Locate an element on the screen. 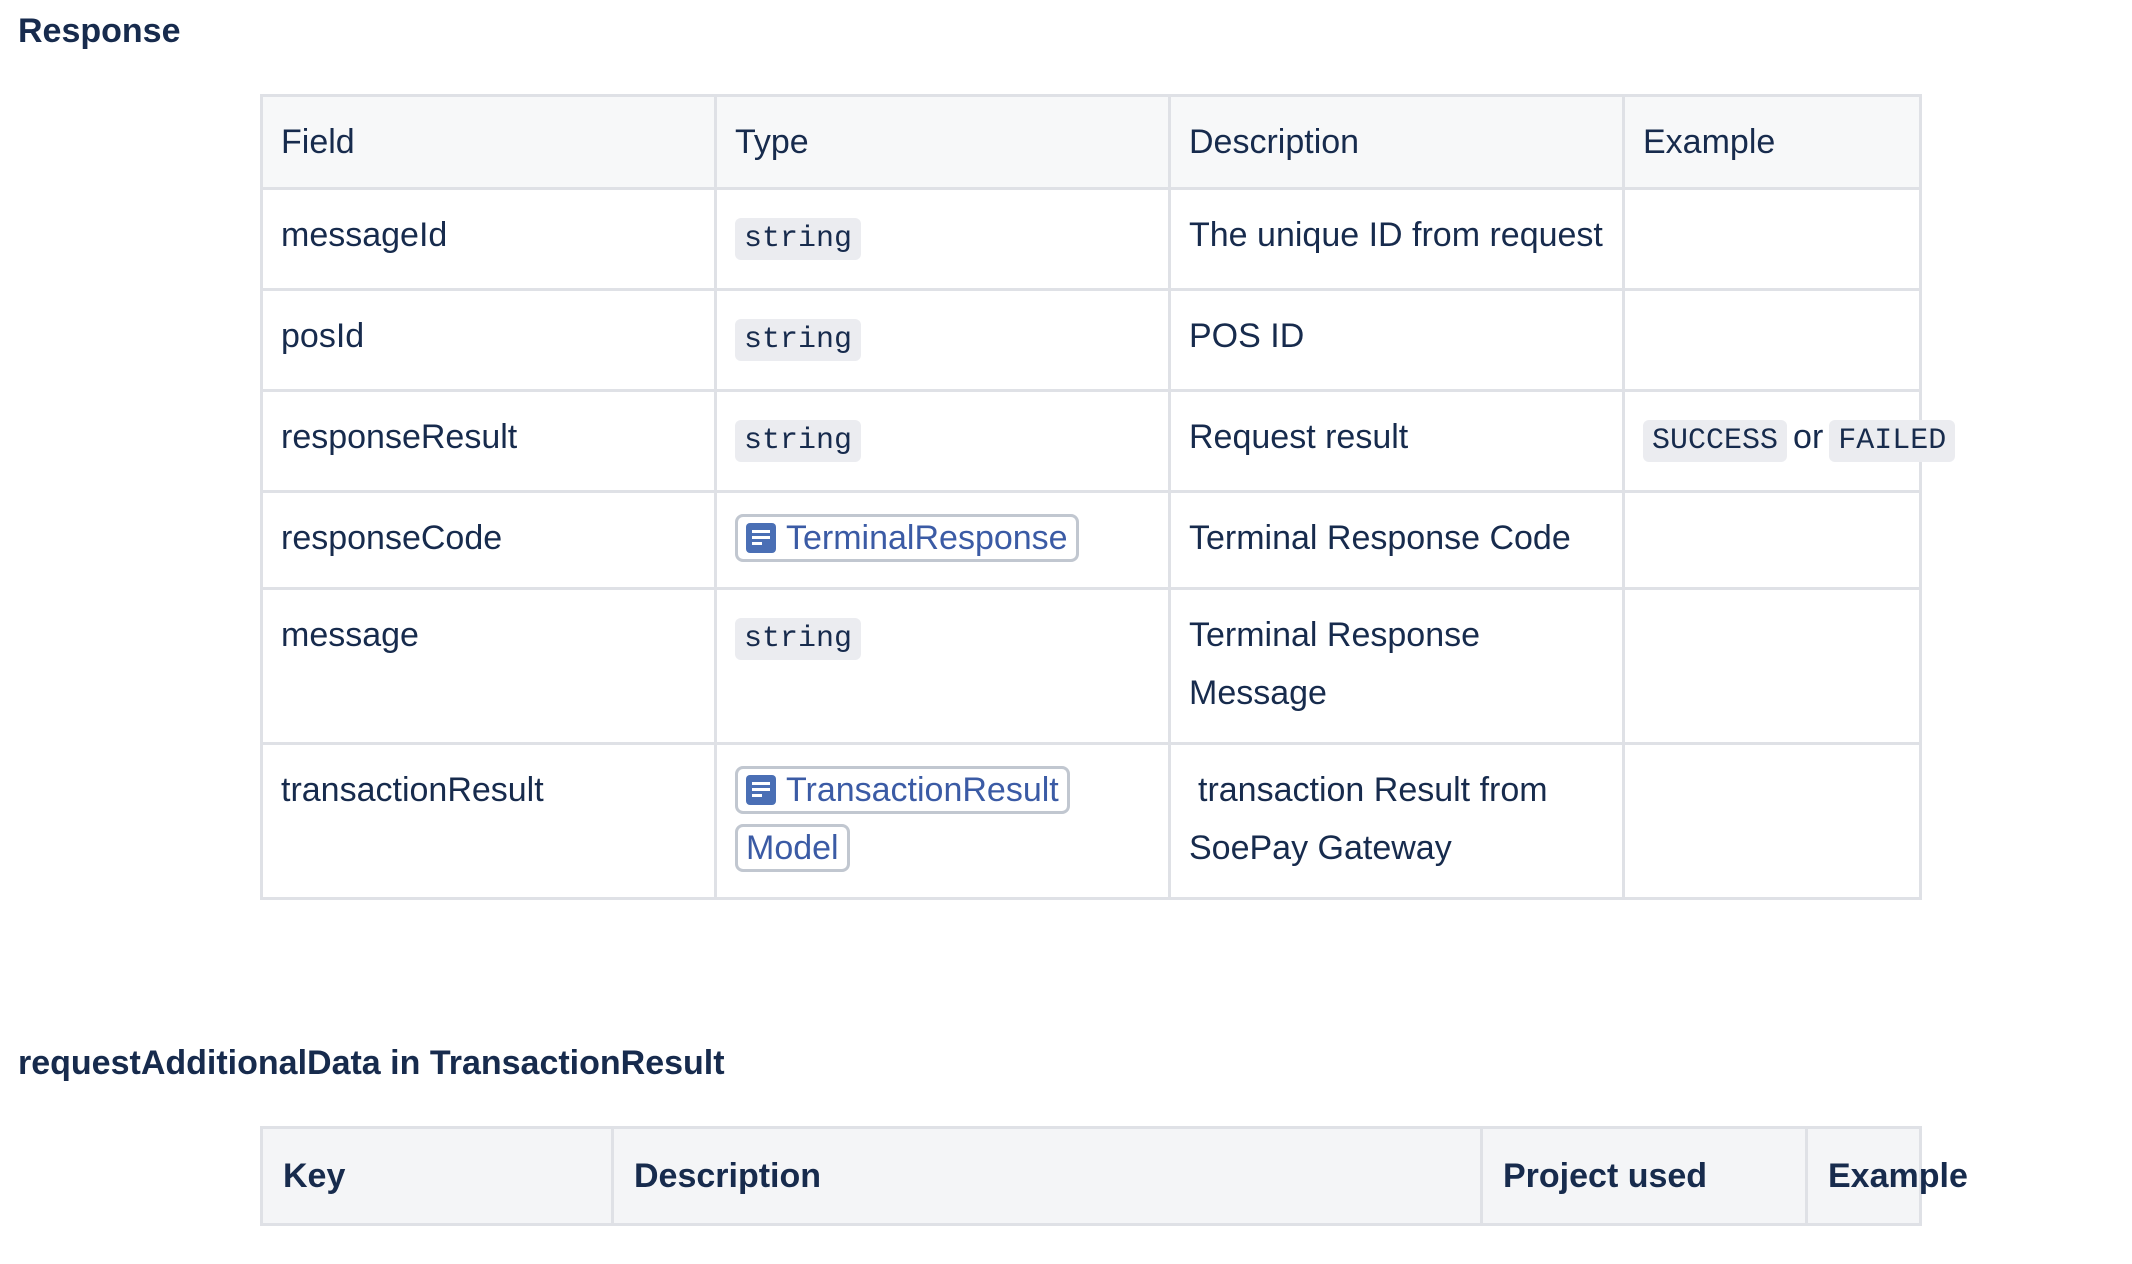 The width and height of the screenshot is (2132, 1264). terminal-response-link: TerminalResponse is located at coordinates (907, 538).